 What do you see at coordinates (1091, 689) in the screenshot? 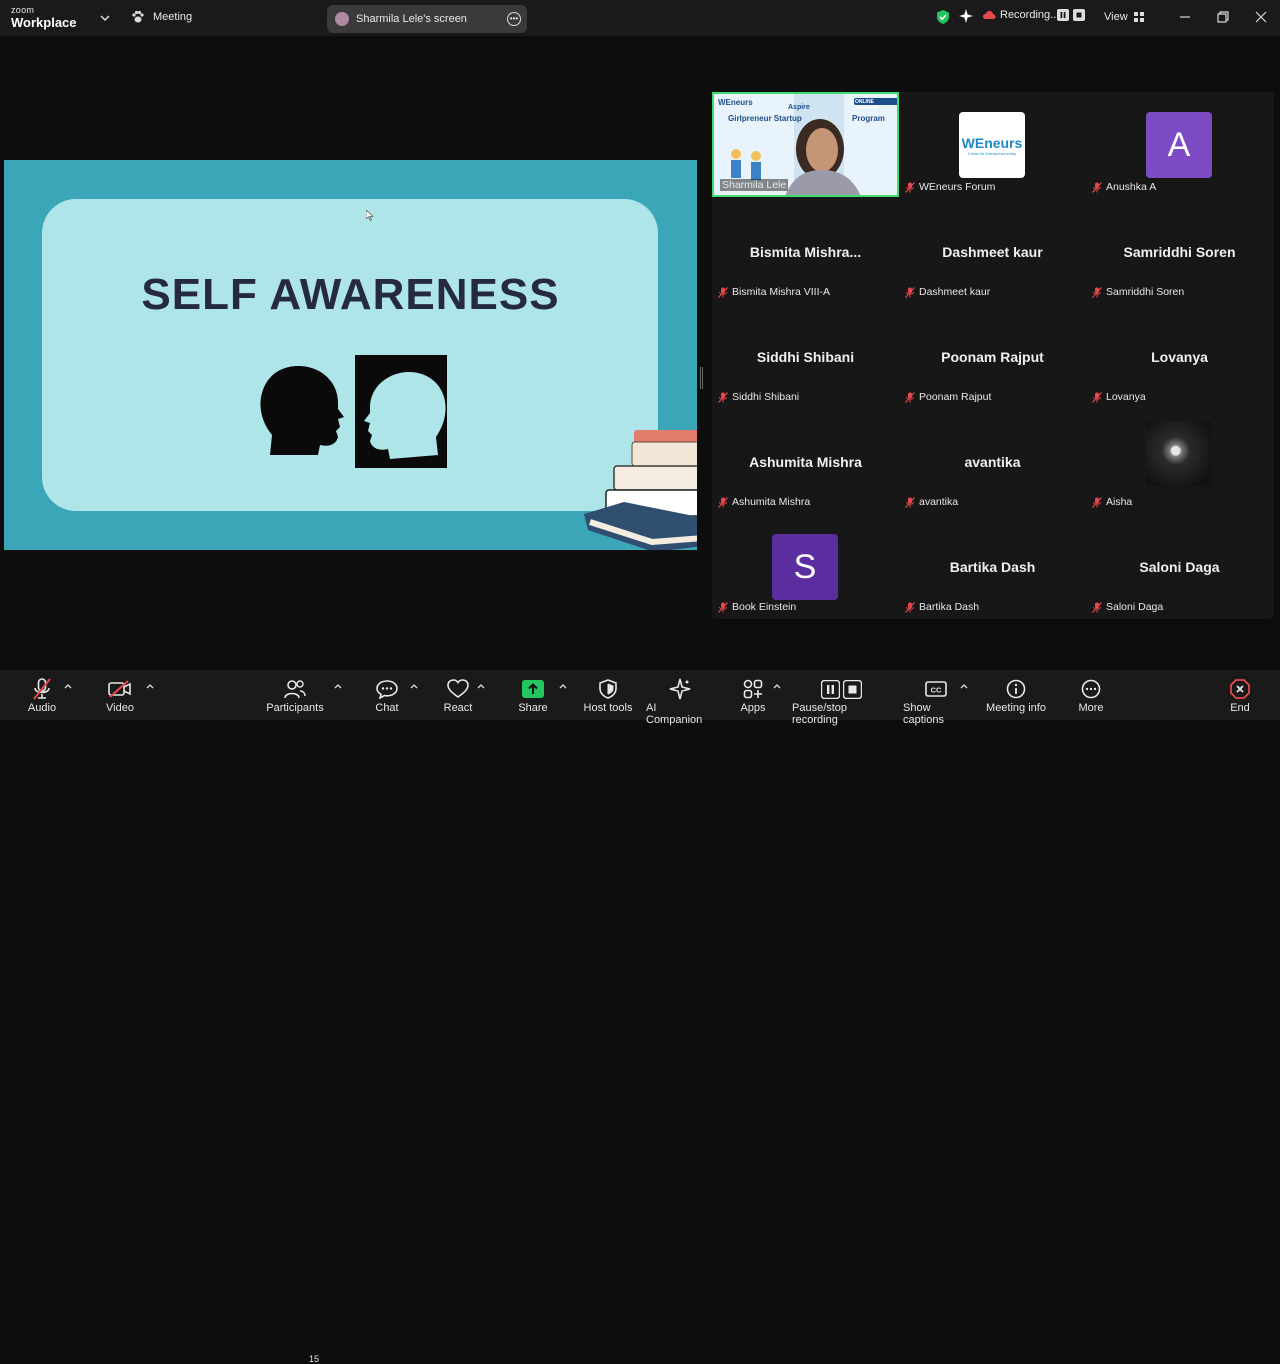
I see `more-icon` at bounding box center [1091, 689].